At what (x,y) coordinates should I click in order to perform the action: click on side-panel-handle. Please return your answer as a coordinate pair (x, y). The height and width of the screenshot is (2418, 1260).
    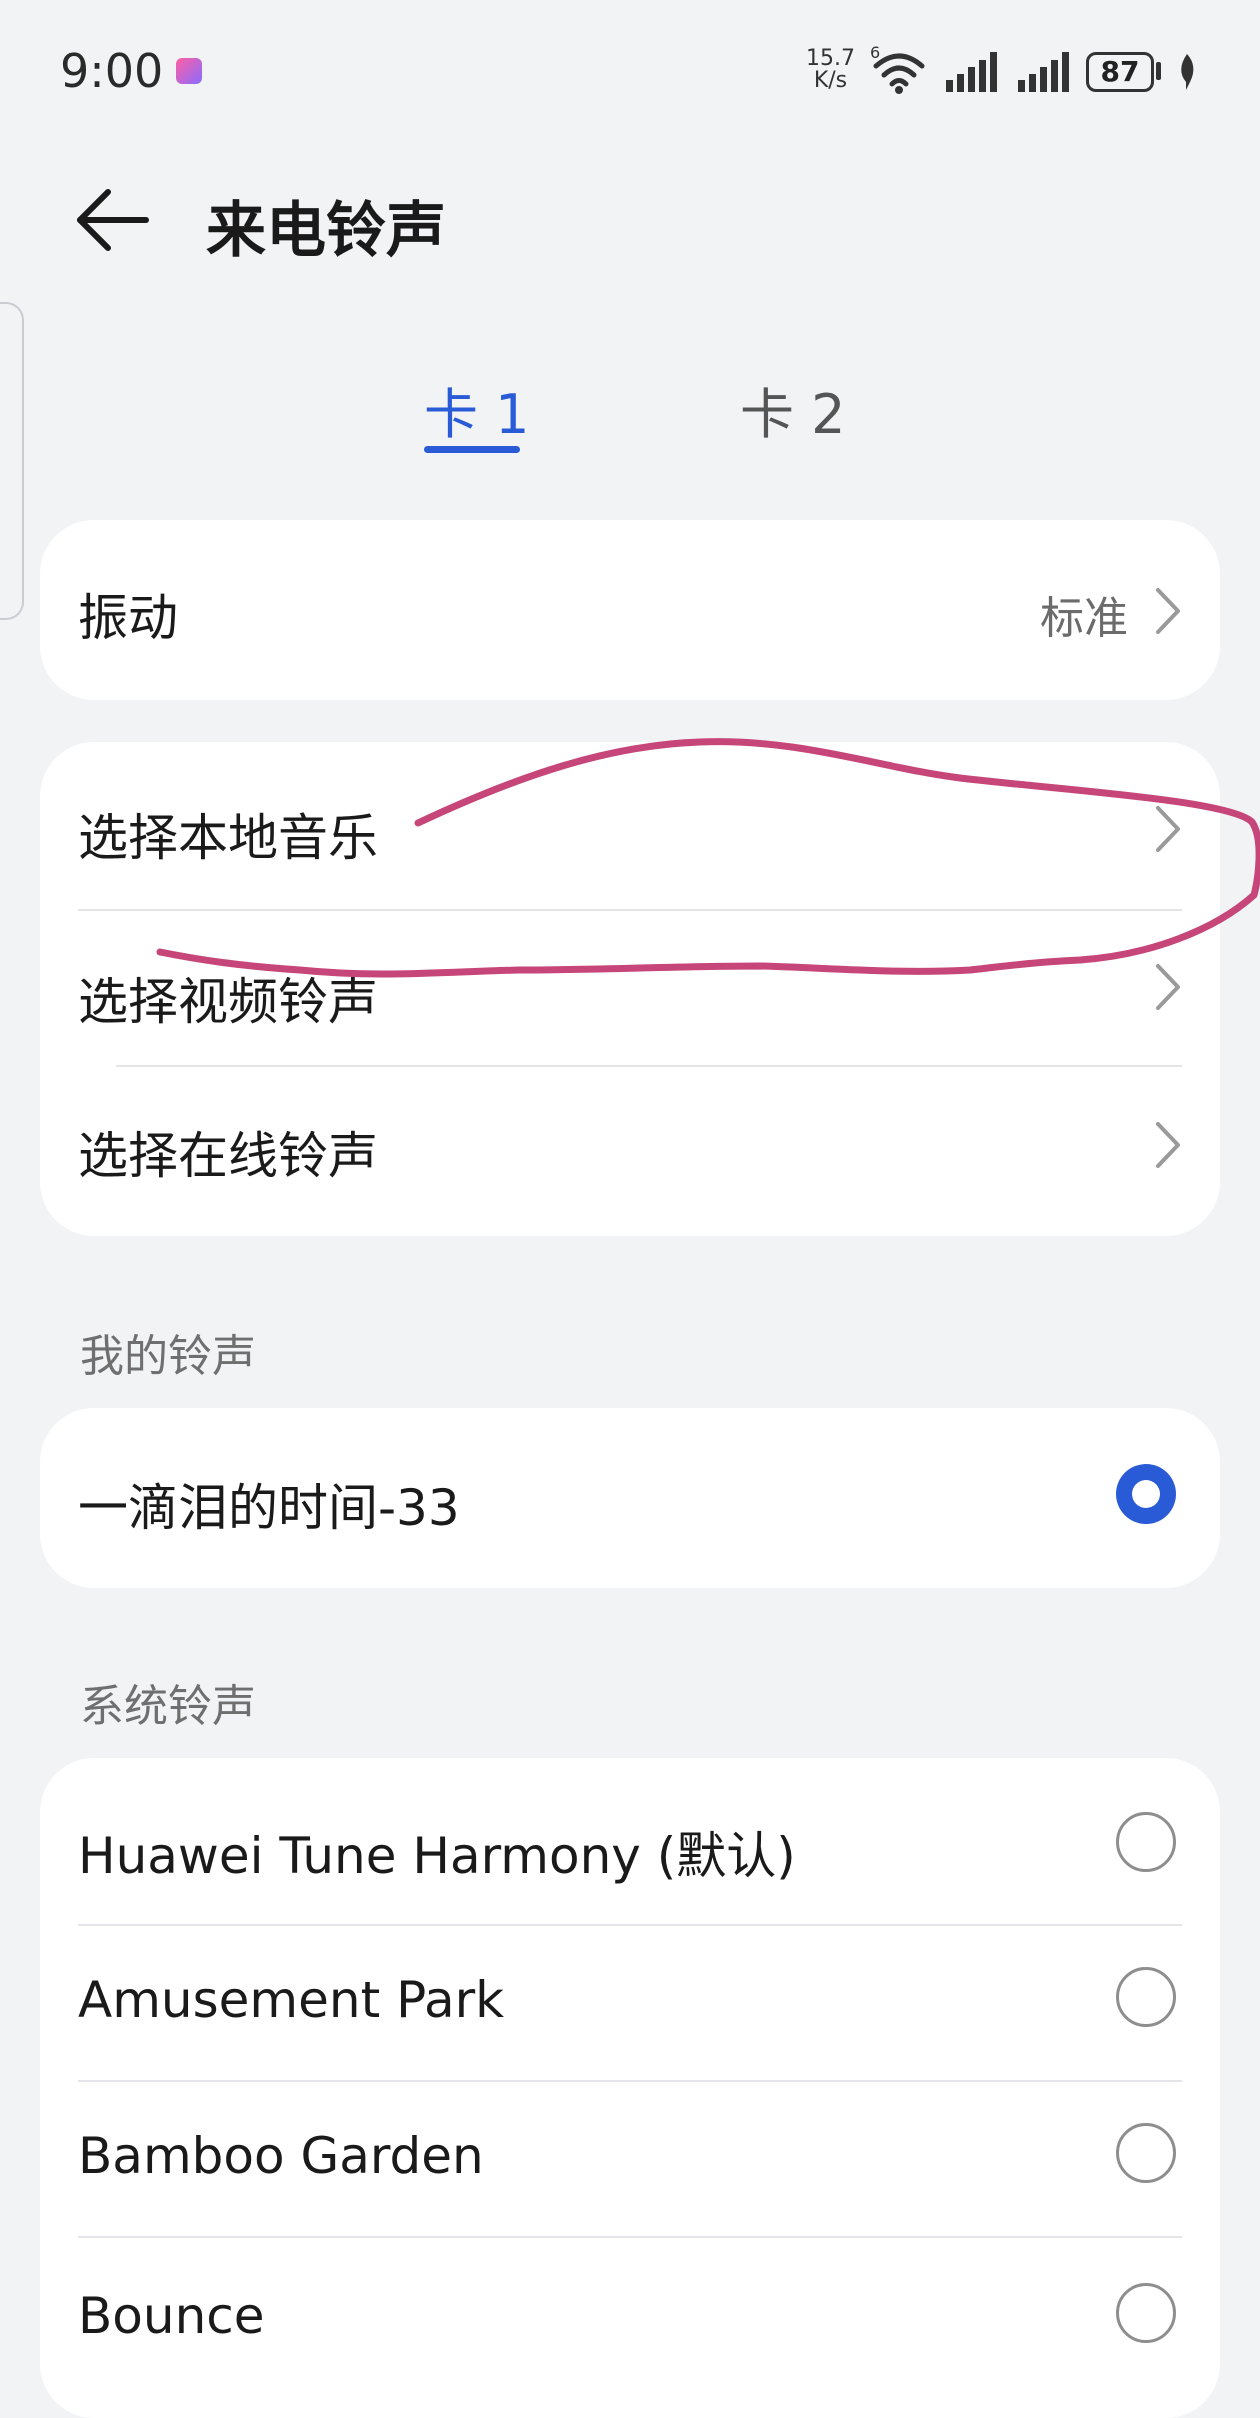
    Looking at the image, I should click on (12, 461).